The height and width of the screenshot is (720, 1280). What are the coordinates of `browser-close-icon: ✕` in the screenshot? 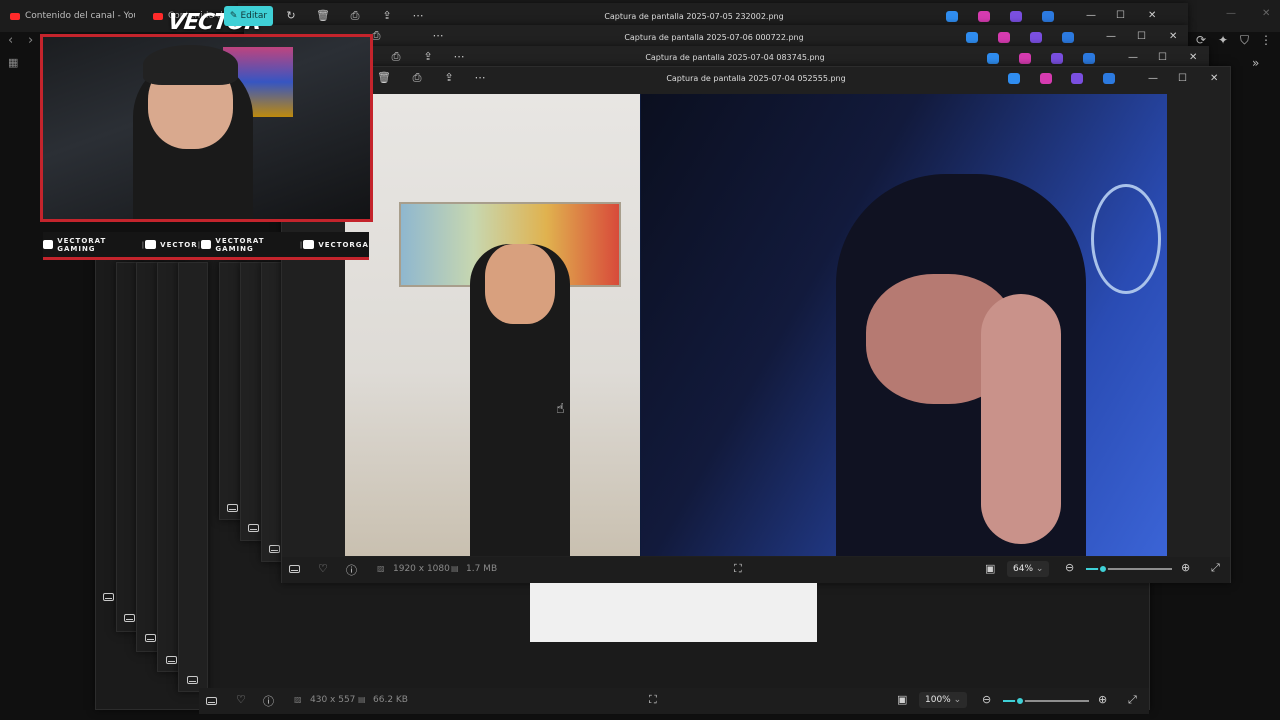 It's located at (1266, 13).